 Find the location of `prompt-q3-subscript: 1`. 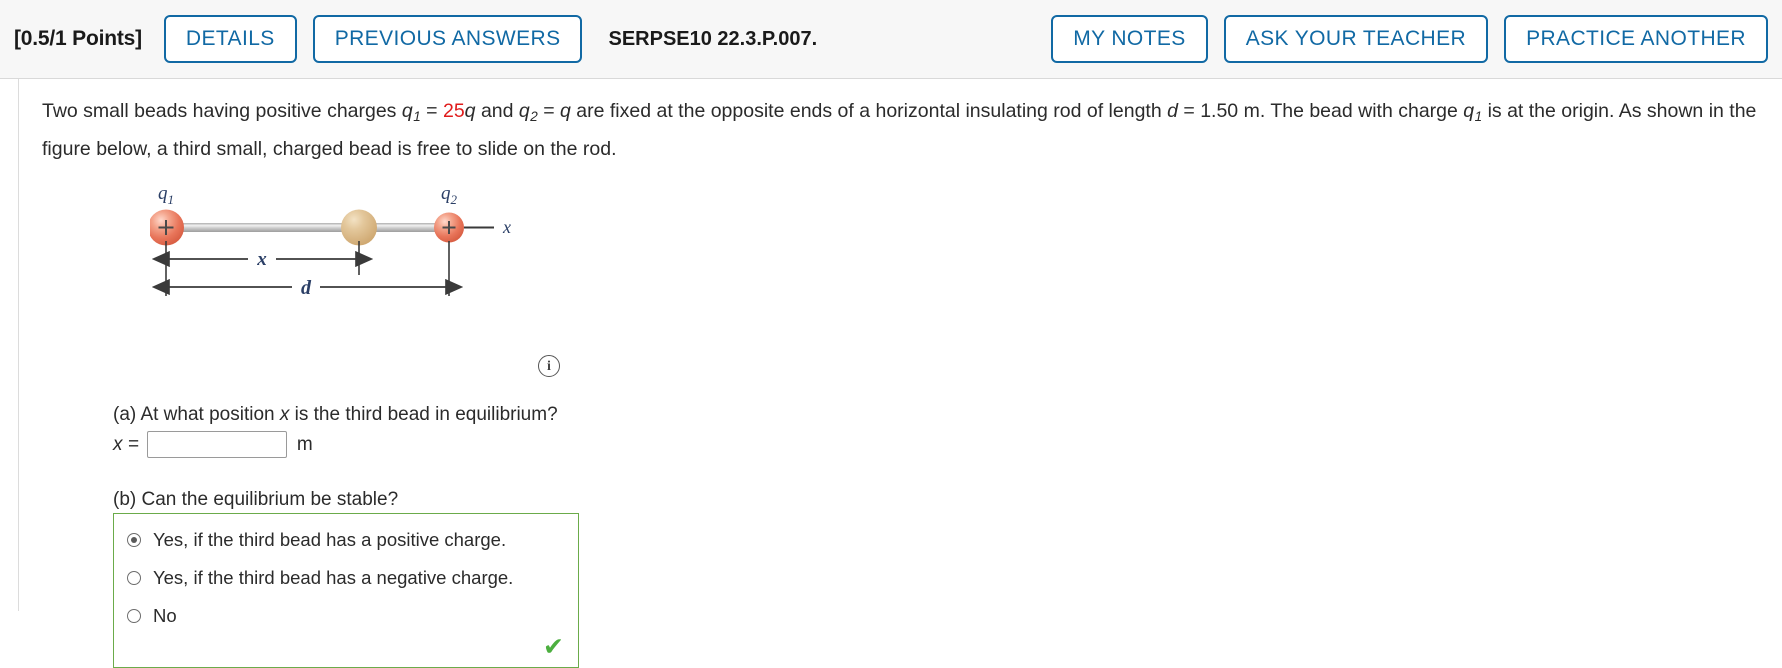

prompt-q3-subscript: 1 is located at coordinates (1478, 117).